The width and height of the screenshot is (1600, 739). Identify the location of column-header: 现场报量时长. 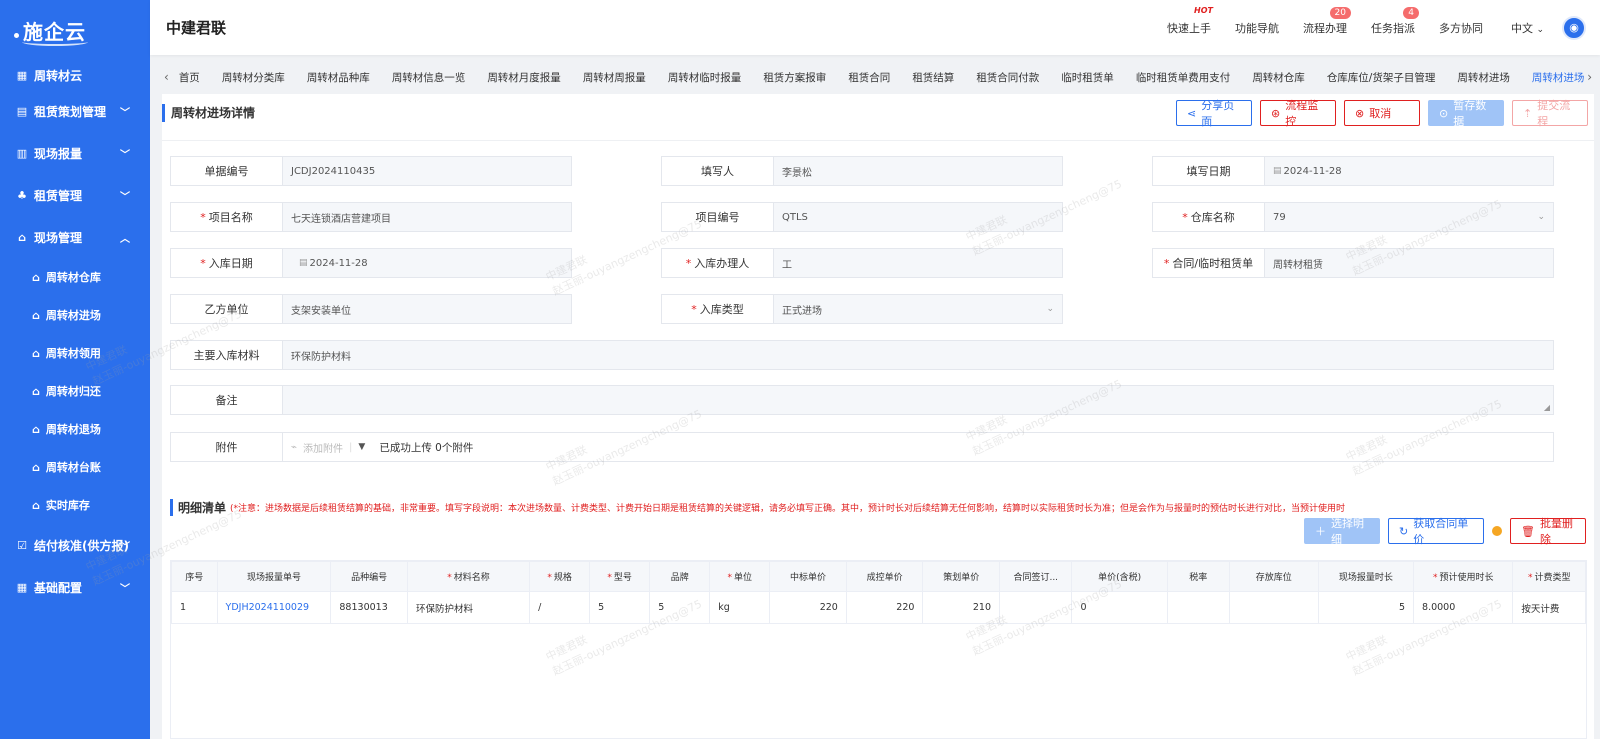
(1366, 576).